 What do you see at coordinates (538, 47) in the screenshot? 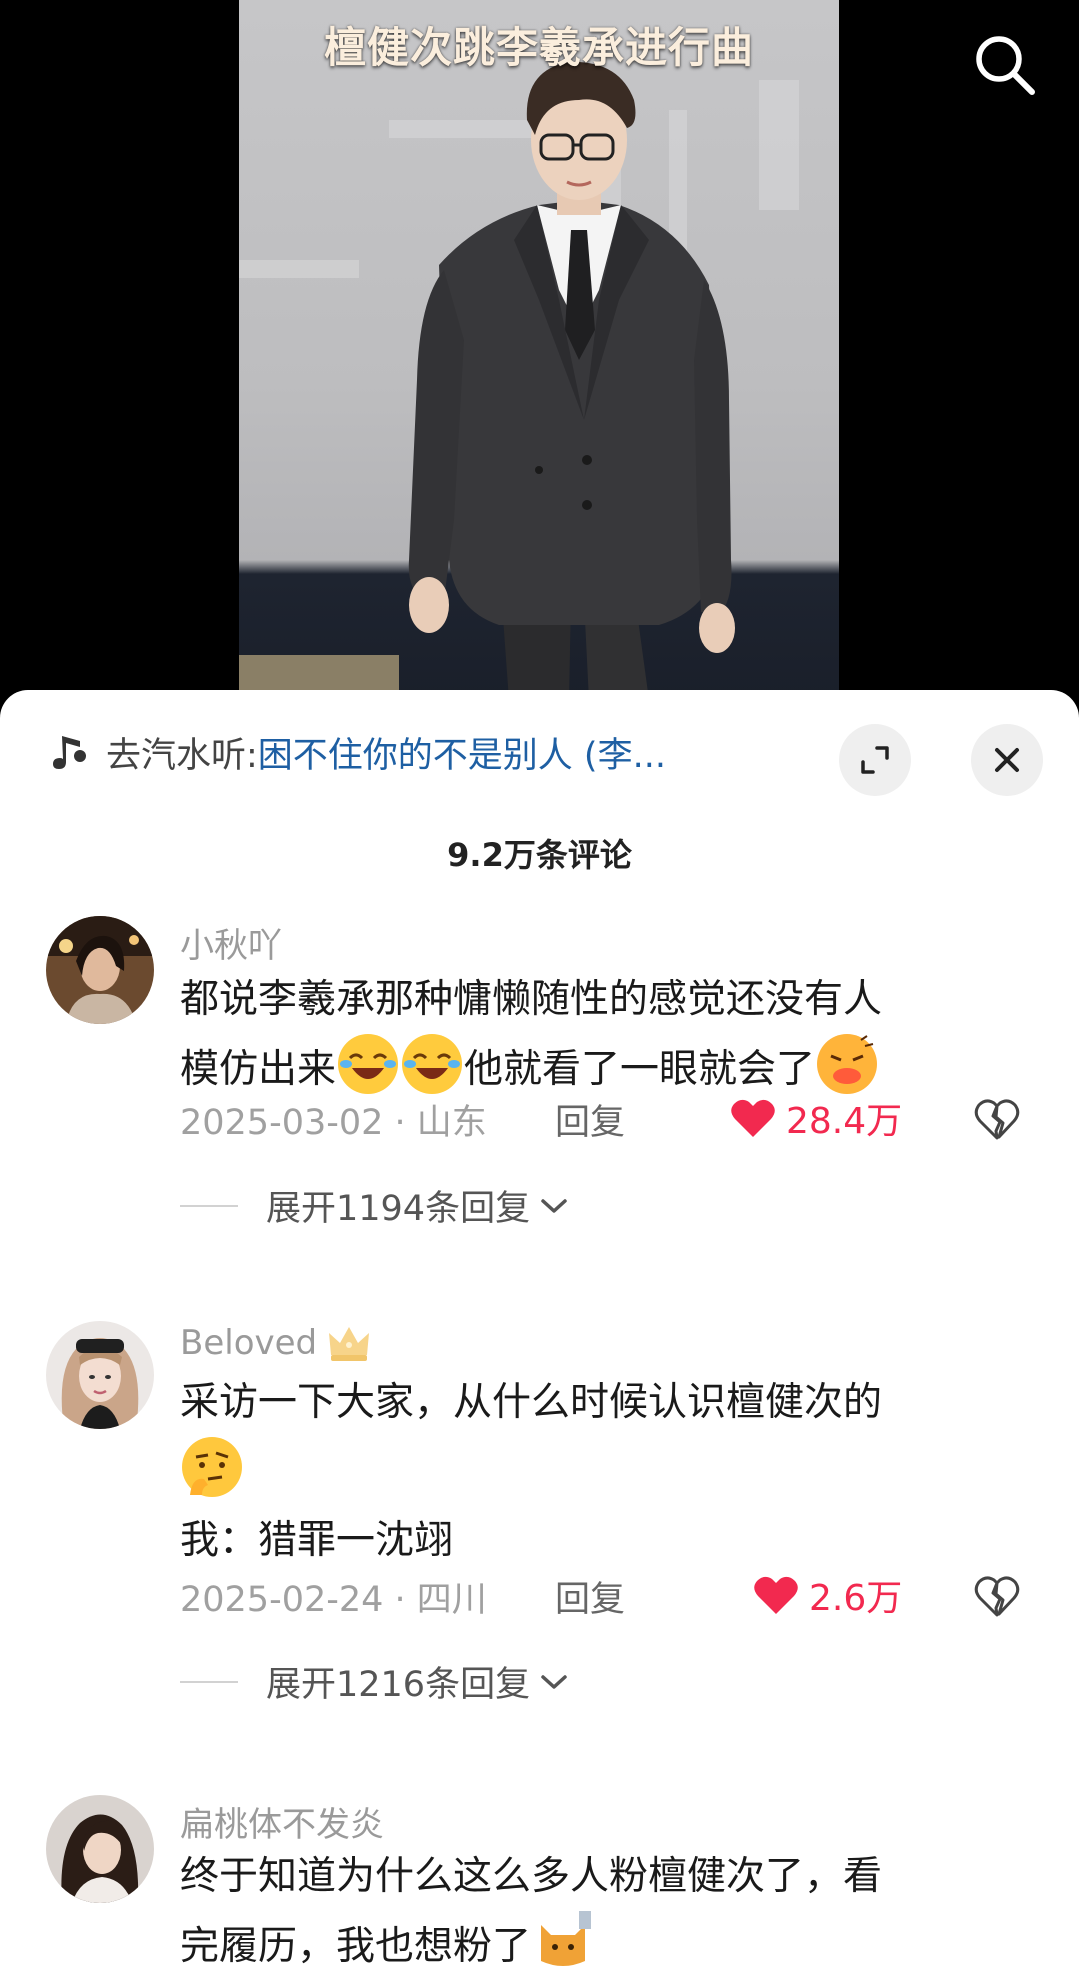
I see `video-title: 檀健次跳李羲承进行曲` at bounding box center [538, 47].